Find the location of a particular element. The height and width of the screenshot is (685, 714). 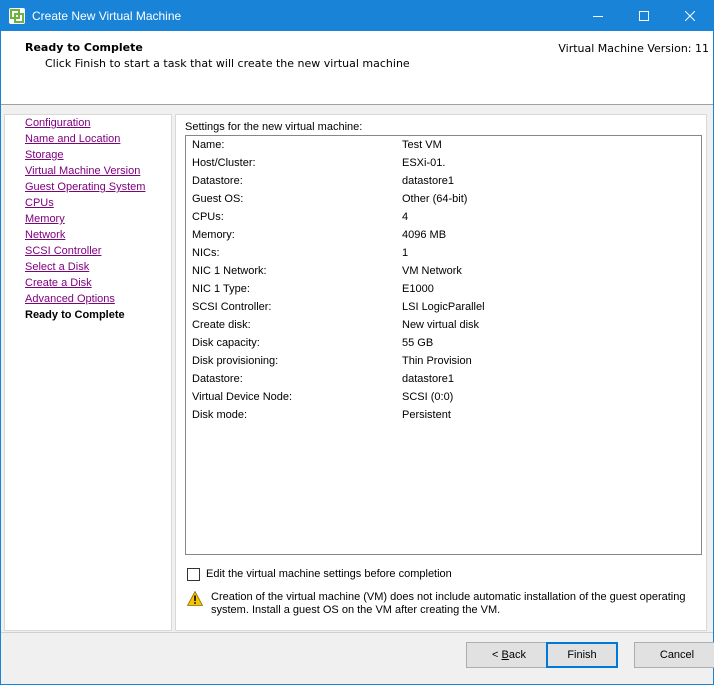

maximize-icon is located at coordinates (644, 16).